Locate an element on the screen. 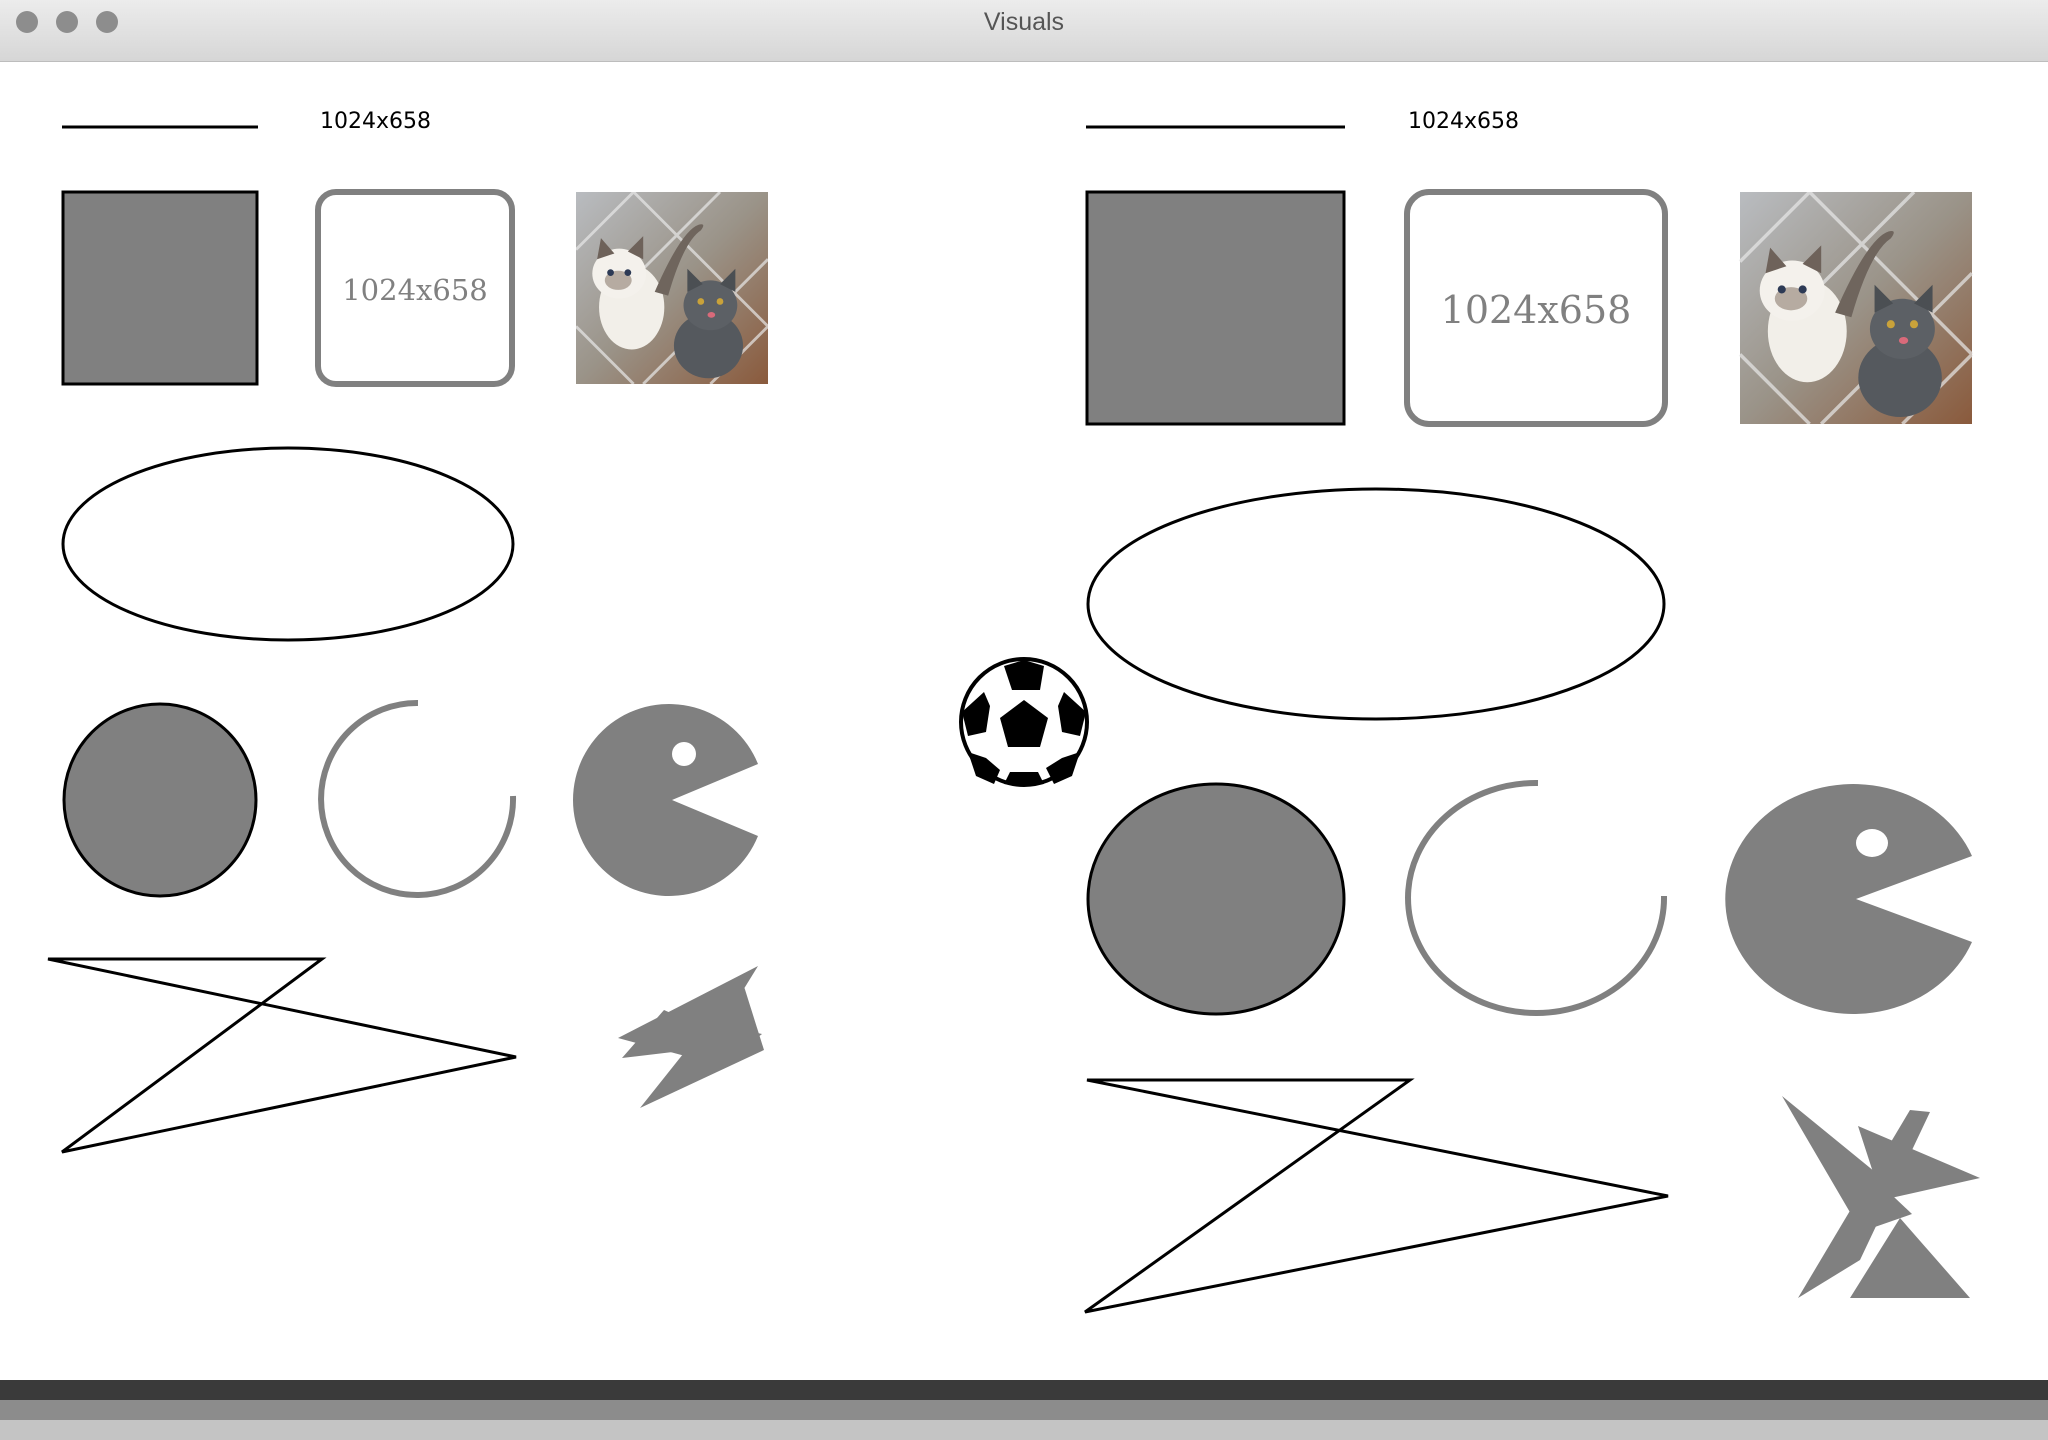 Image resolution: width=2048 pixels, height=1440 pixels. right-zigzag-polyline is located at coordinates (1376, 1196).